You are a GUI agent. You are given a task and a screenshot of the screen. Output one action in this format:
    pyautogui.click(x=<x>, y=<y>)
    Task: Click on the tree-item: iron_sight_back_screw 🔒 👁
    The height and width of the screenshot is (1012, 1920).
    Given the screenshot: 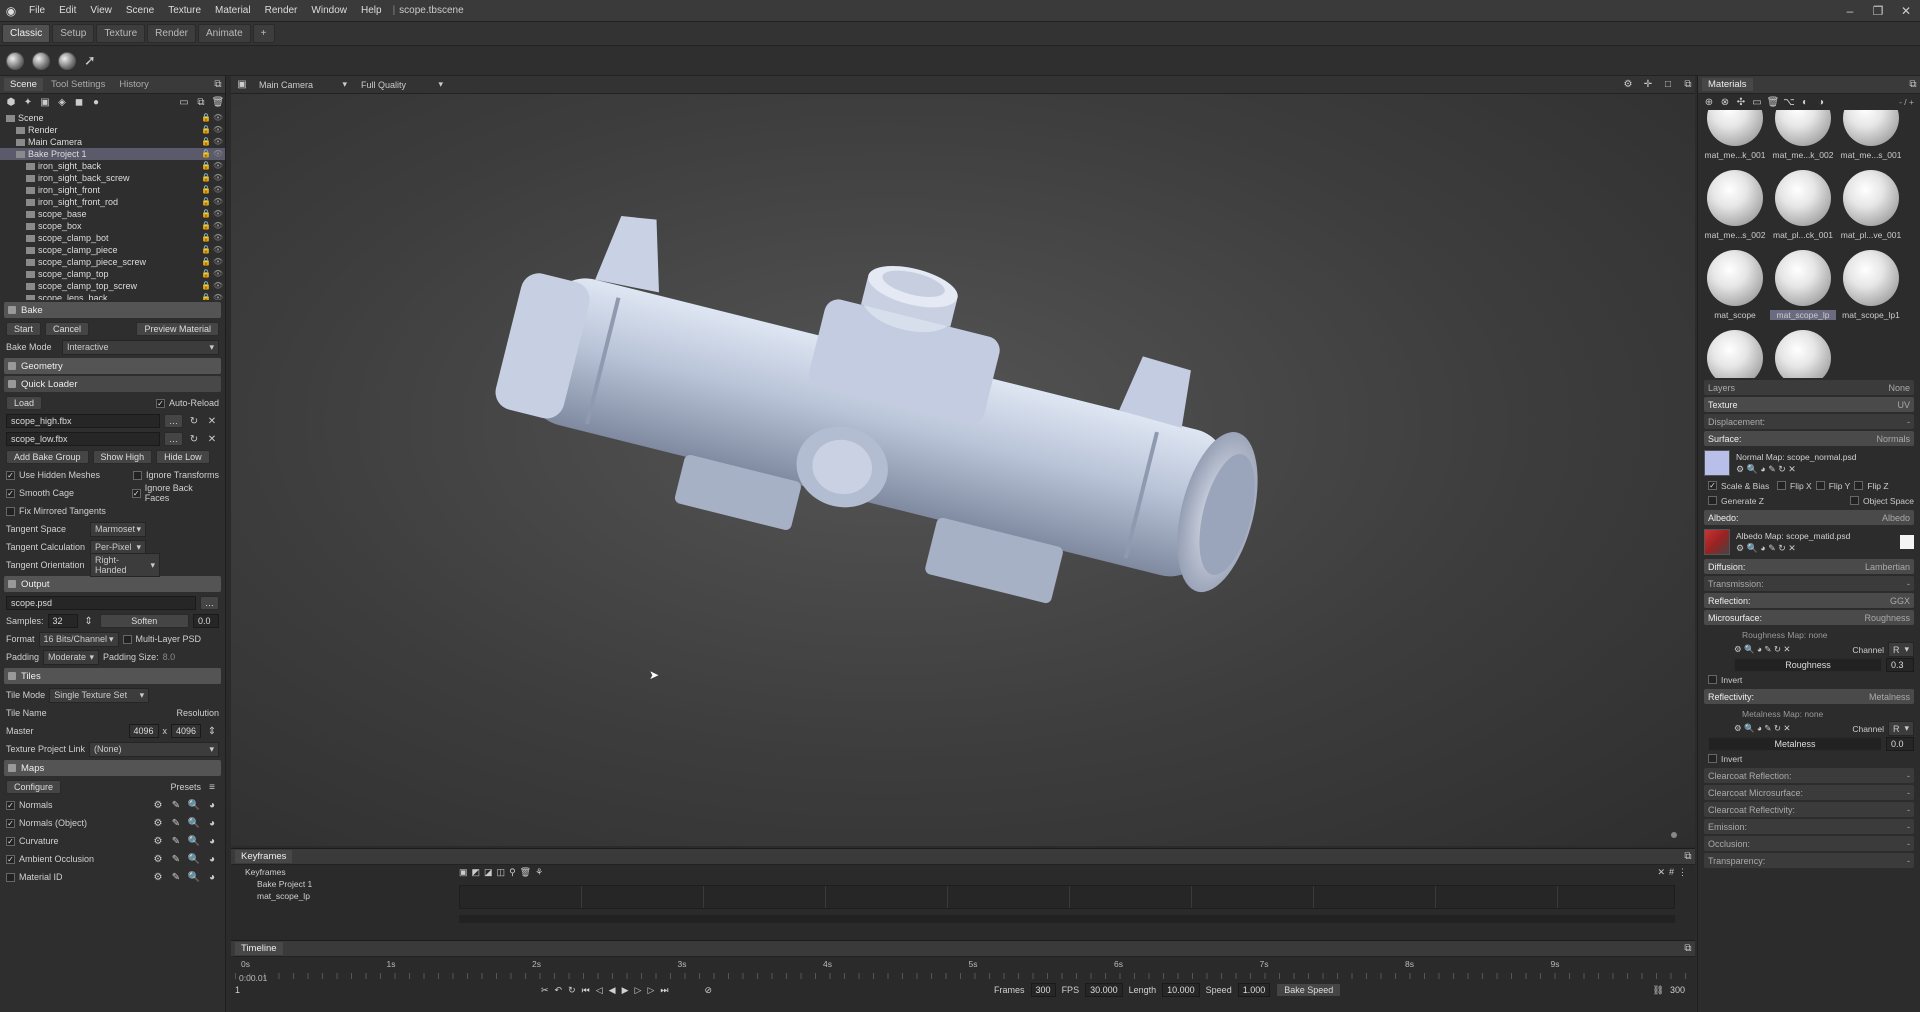 What is the action you would take?
    pyautogui.click(x=112, y=178)
    